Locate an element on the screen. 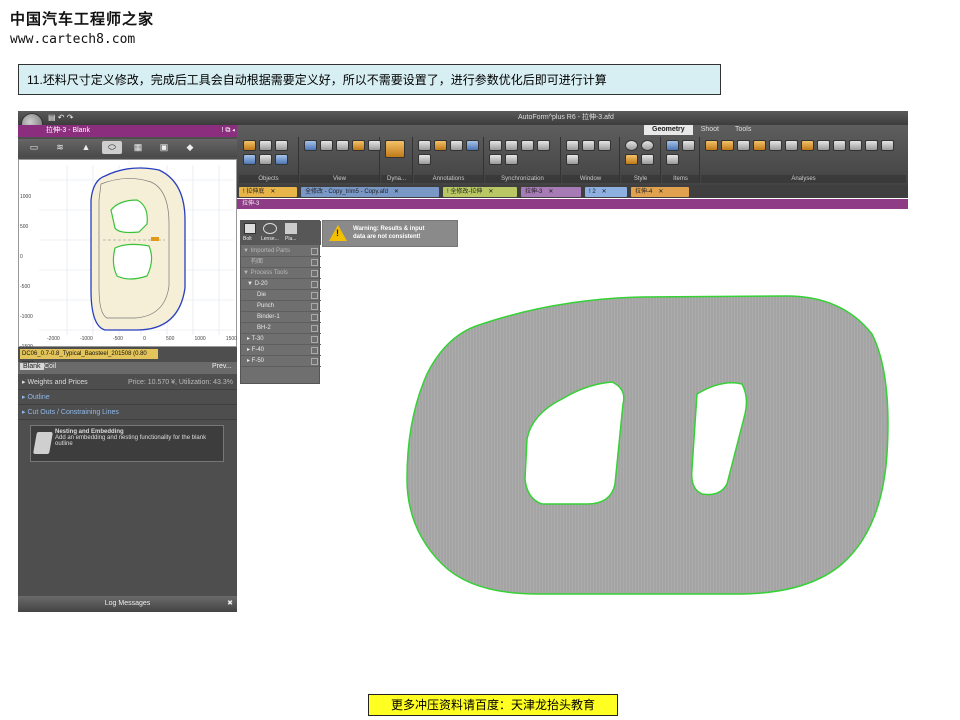 The height and width of the screenshot is (720, 960). cube-icon: ▭ is located at coordinates (34, 147).